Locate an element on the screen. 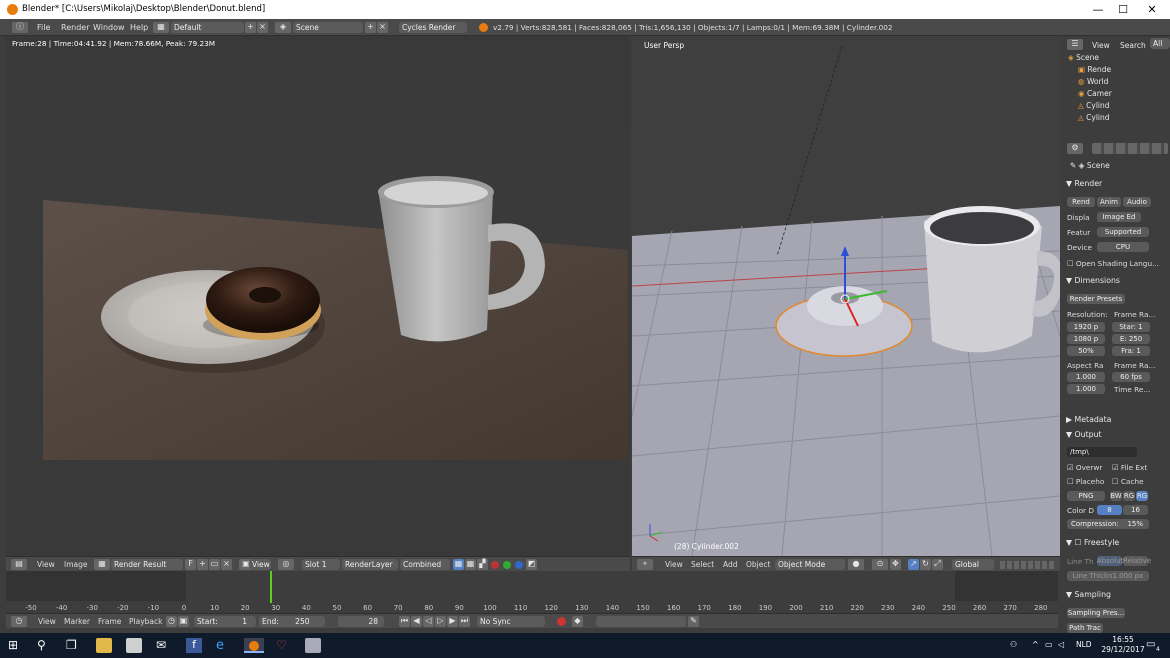 The height and width of the screenshot is (658, 1170). clock-time: 16:55 is located at coordinates (1123, 639).